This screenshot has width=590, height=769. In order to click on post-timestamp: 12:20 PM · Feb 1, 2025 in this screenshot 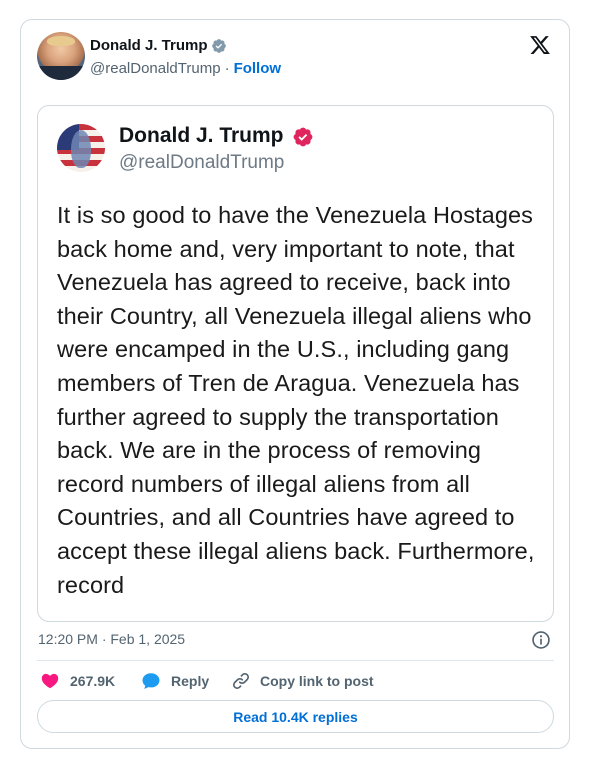, I will do `click(111, 639)`.